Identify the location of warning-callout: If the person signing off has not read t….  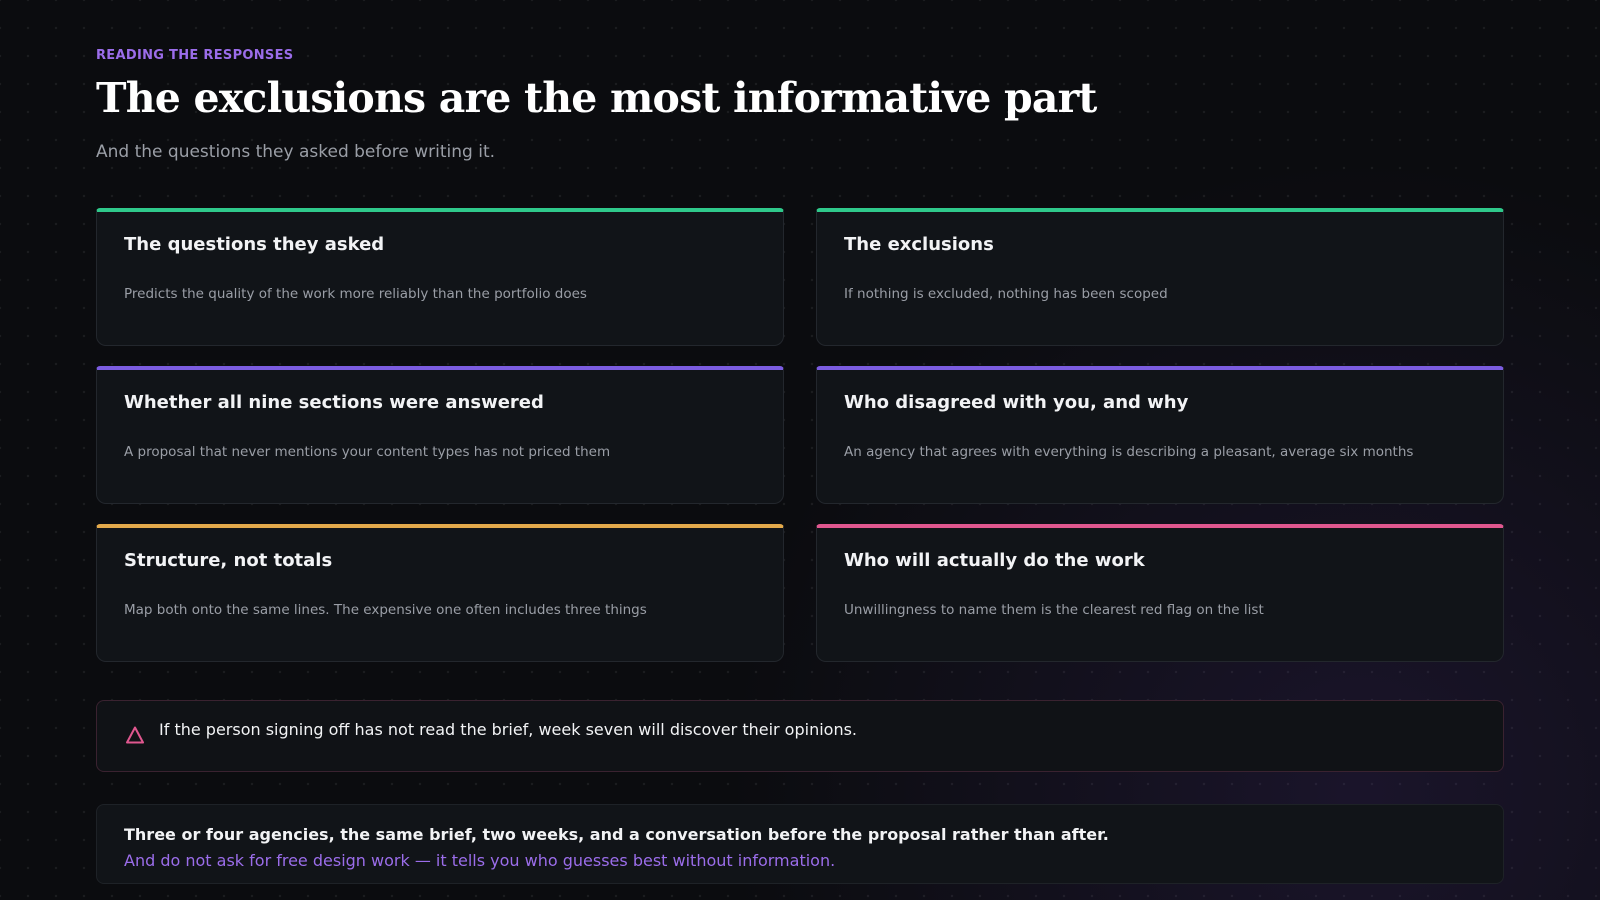
(800, 736).